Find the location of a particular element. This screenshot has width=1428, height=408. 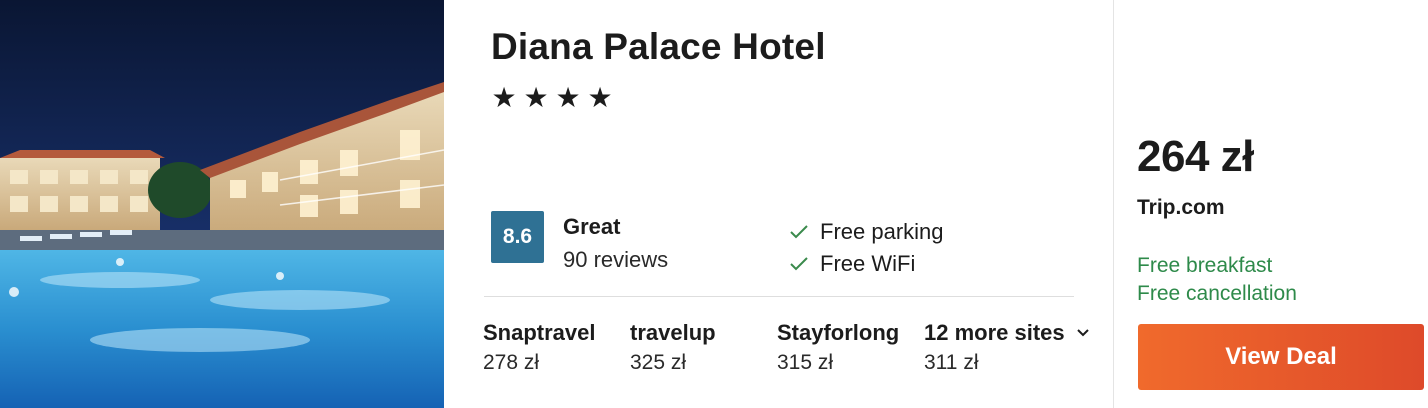

site-price: 315 zł is located at coordinates (805, 362).